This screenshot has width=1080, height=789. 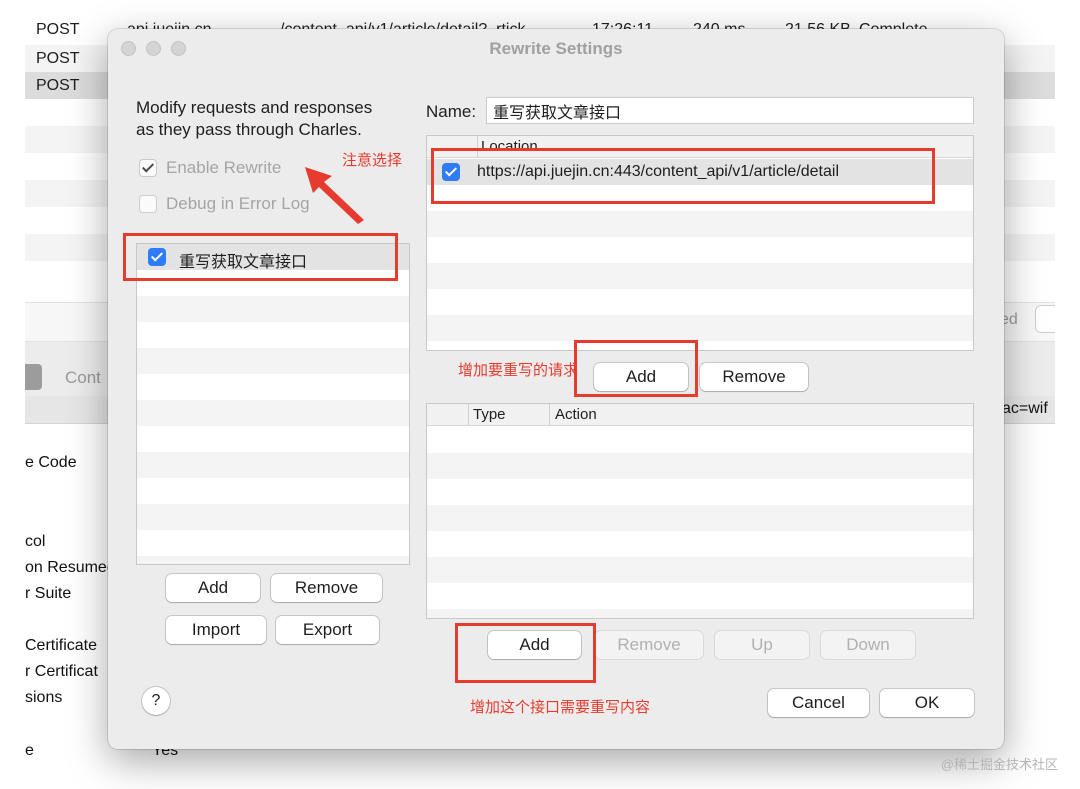 What do you see at coordinates (249, 129) in the screenshot?
I see `description-line: as they pass through Charles.` at bounding box center [249, 129].